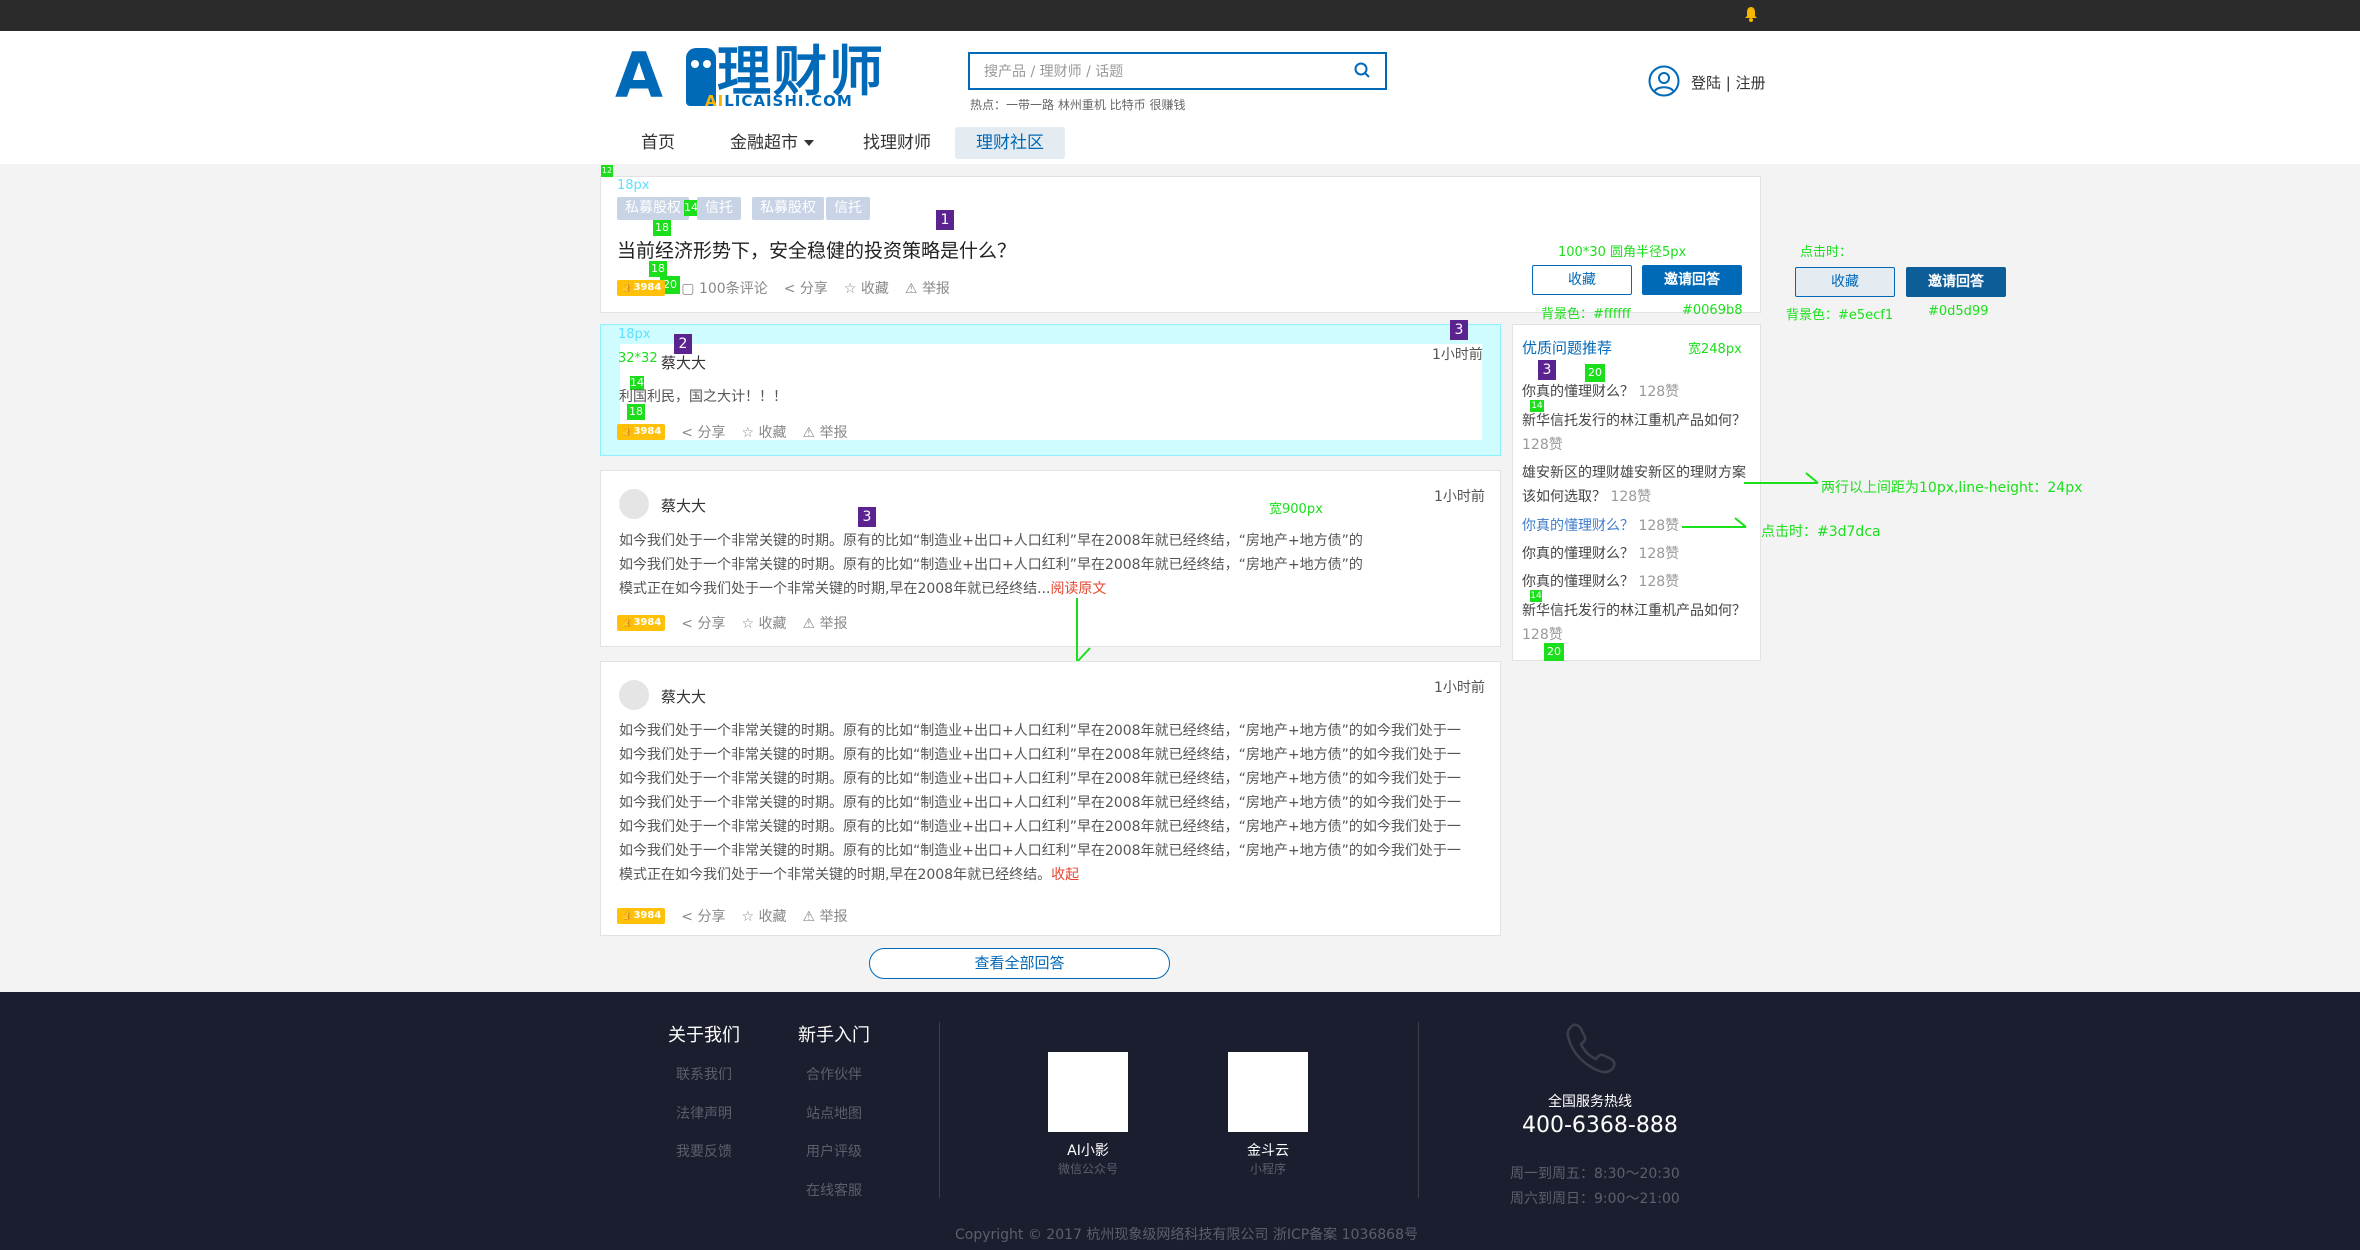 The width and height of the screenshot is (2360, 1250). Describe the element at coordinates (1457, 355) in the screenshot. I see `answer-time: 1小时前` at that location.